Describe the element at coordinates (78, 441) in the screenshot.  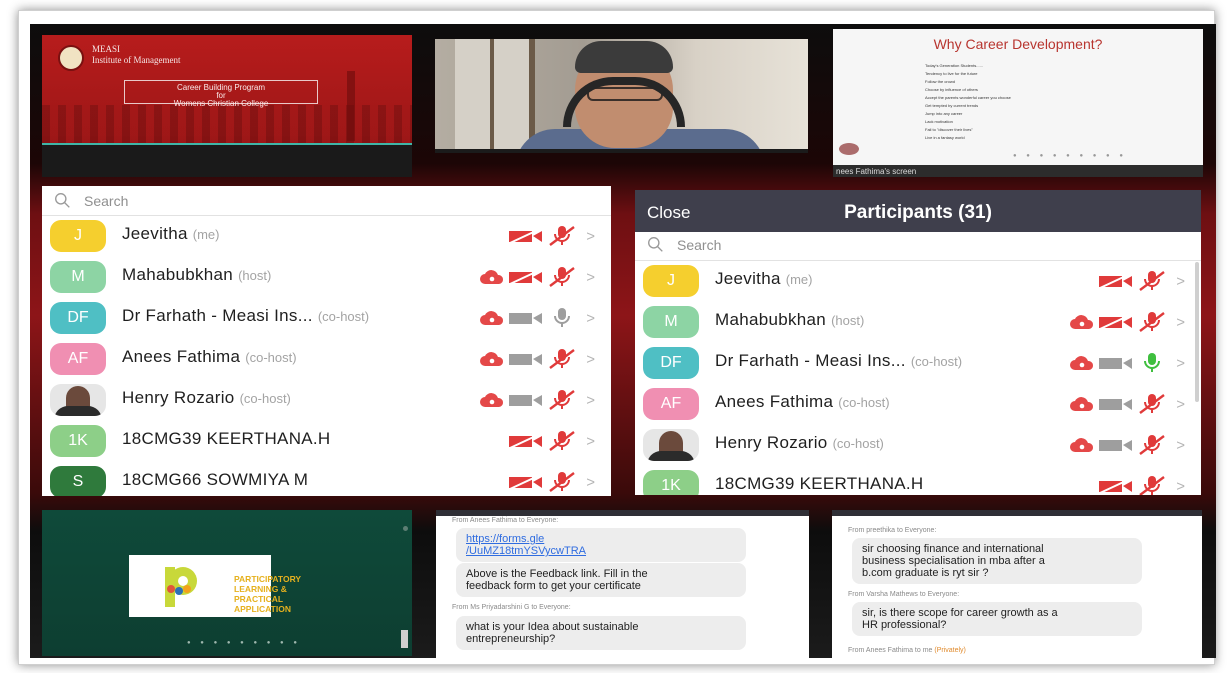
I see `participant-avatar: 1K` at that location.